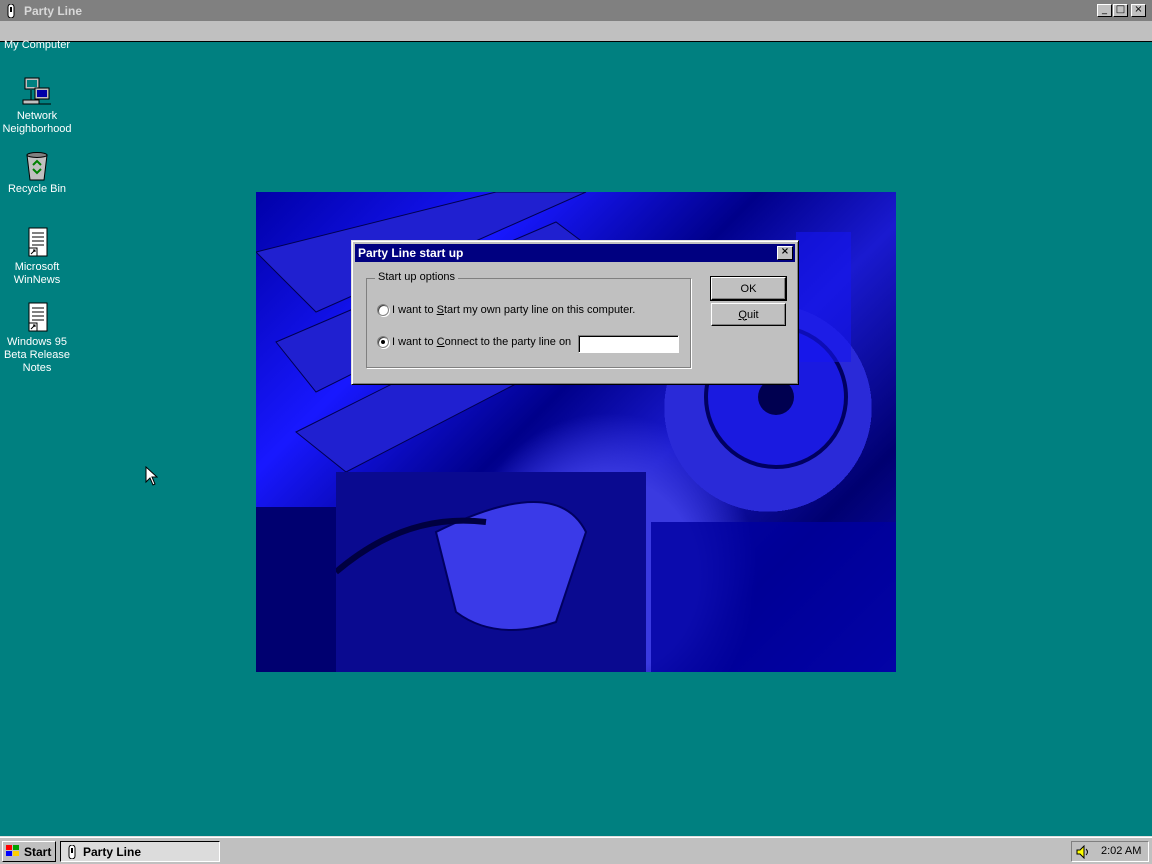  What do you see at coordinates (576, 32) in the screenshot?
I see `menu-bar` at bounding box center [576, 32].